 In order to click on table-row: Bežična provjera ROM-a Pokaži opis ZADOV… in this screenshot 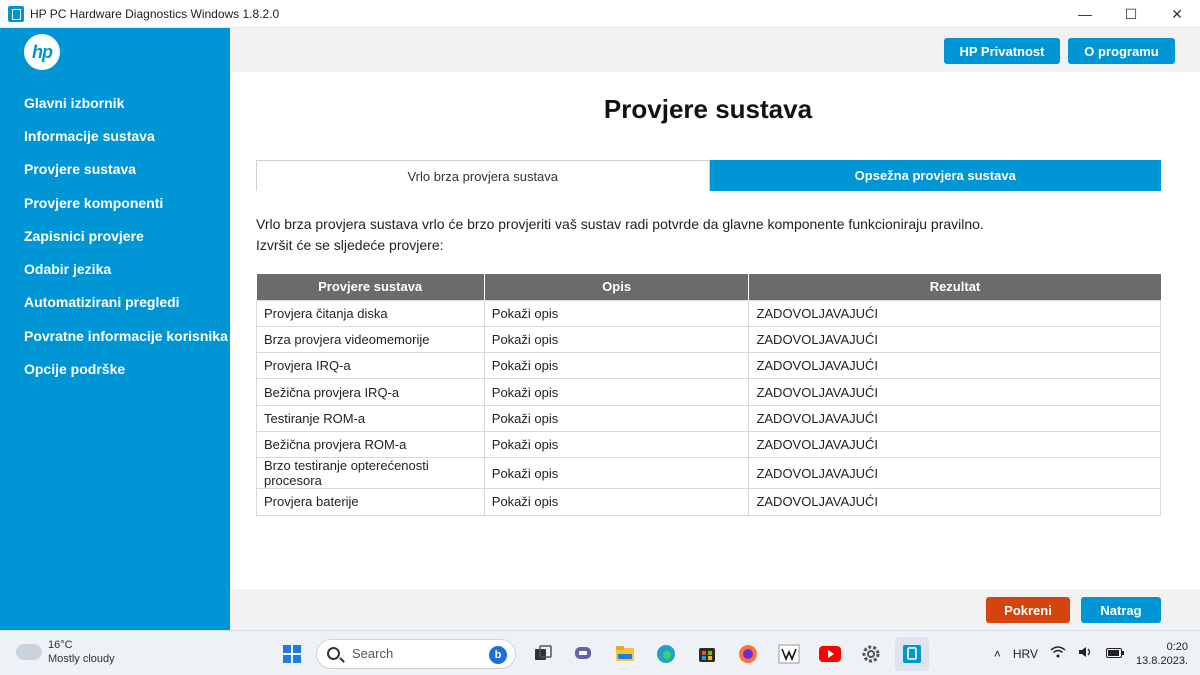, I will do `click(708, 444)`.